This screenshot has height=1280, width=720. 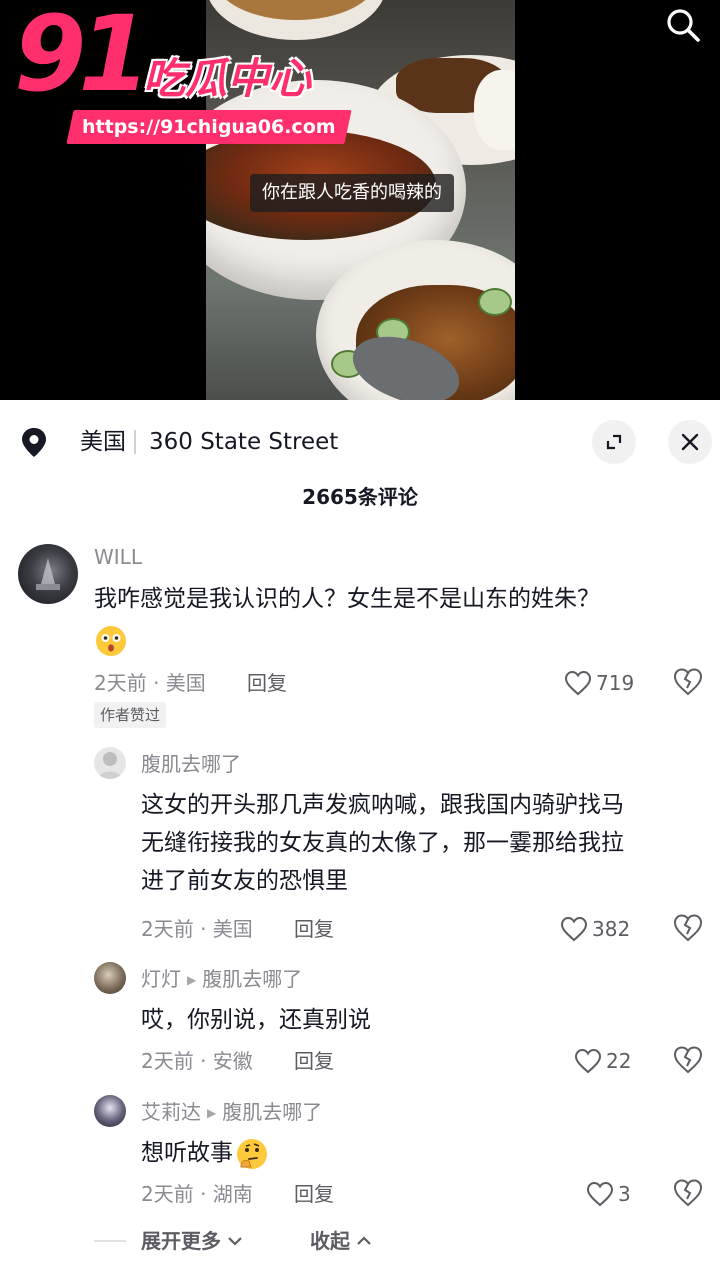 I want to click on expand-button, so click(x=614, y=442).